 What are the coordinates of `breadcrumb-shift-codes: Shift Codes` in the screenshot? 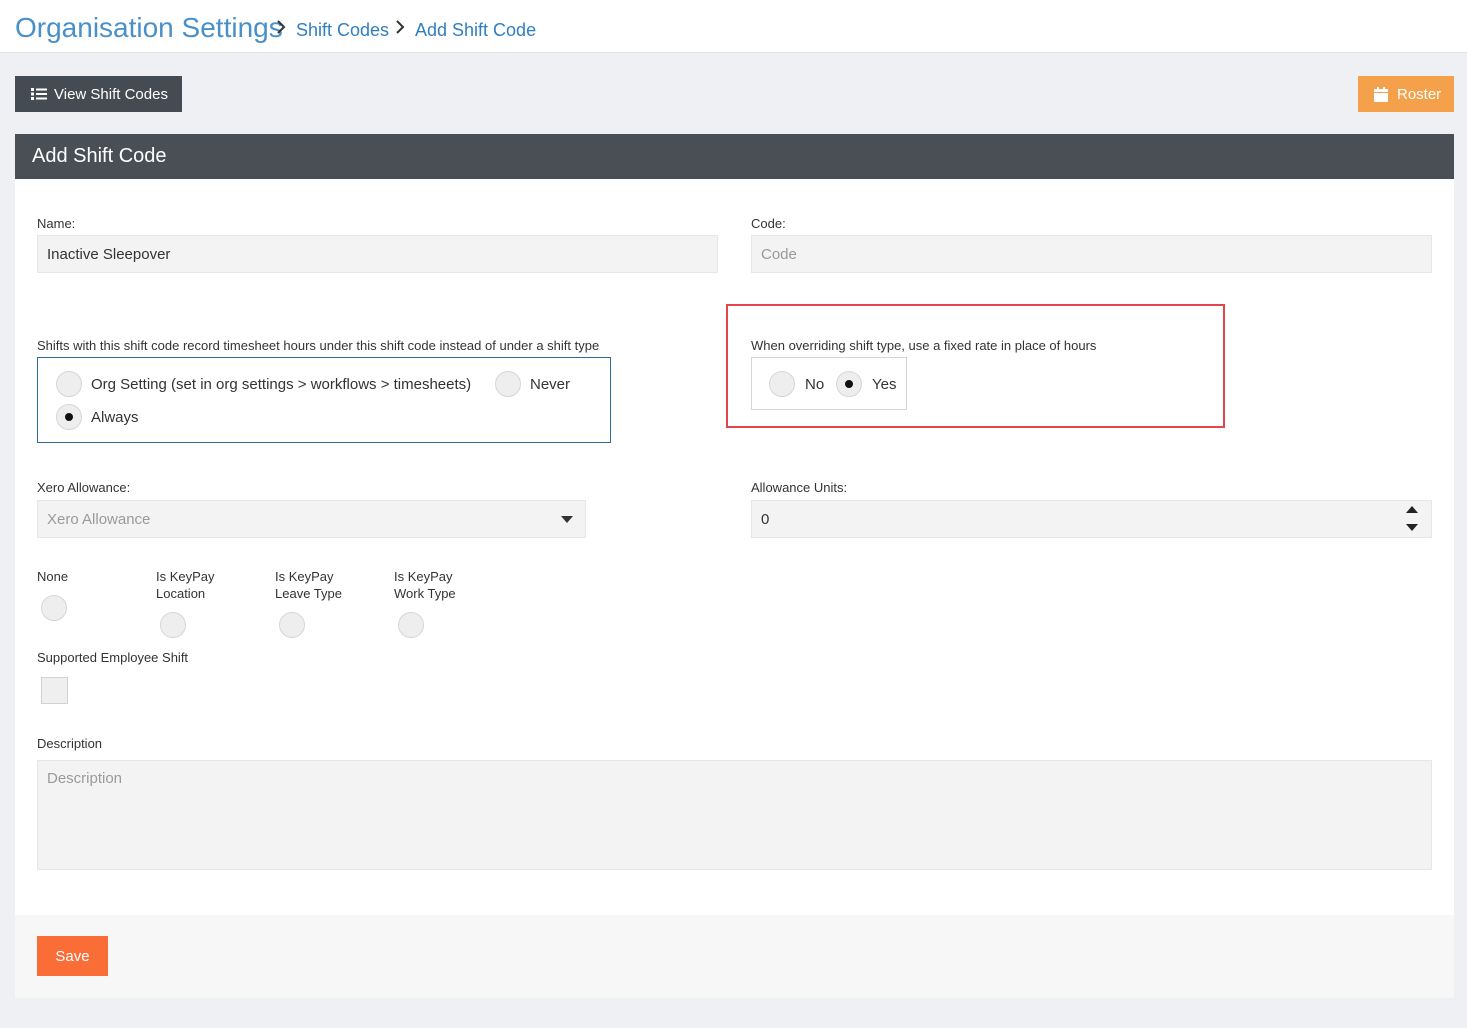 It's located at (342, 30).